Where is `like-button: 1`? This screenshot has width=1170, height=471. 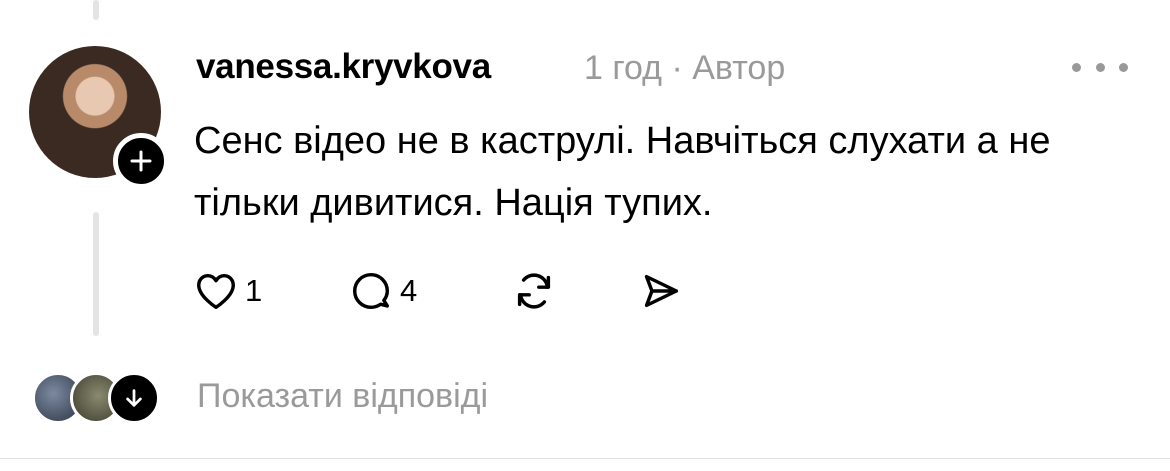
like-button: 1 is located at coordinates (227, 291).